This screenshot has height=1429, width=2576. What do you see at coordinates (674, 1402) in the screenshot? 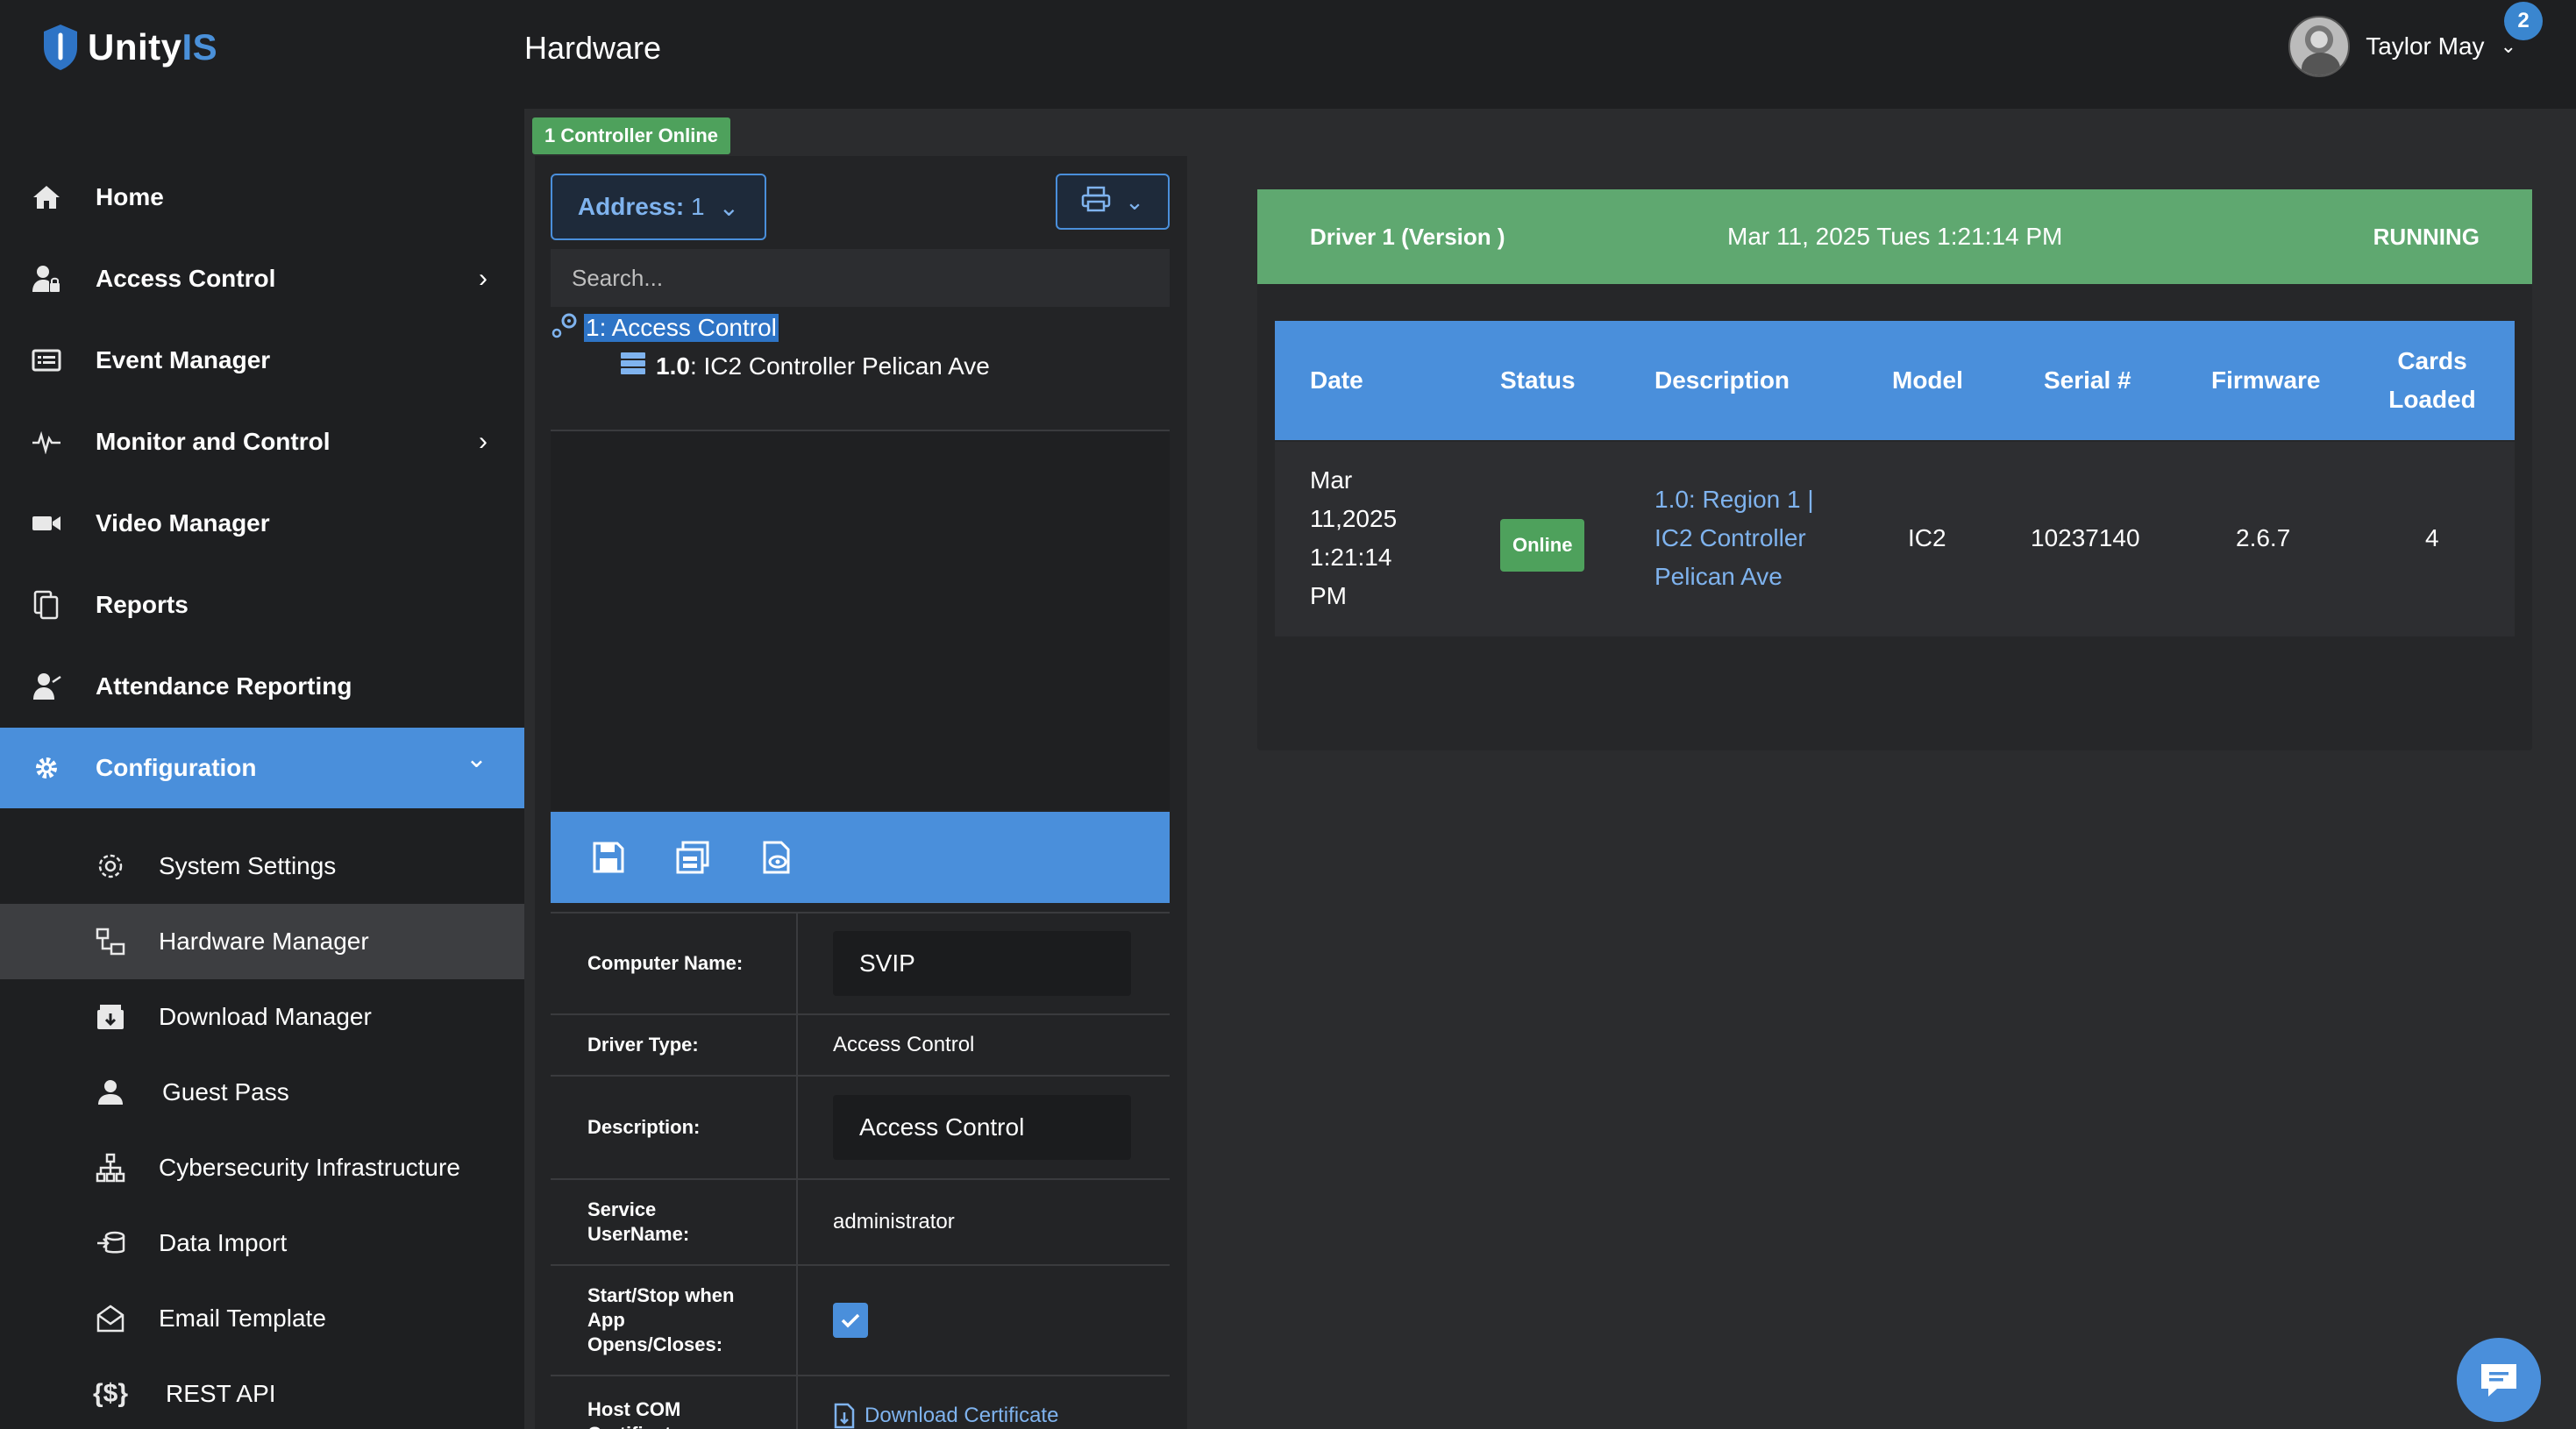
I see `host-com-label: Host COM Certificate:` at bounding box center [674, 1402].